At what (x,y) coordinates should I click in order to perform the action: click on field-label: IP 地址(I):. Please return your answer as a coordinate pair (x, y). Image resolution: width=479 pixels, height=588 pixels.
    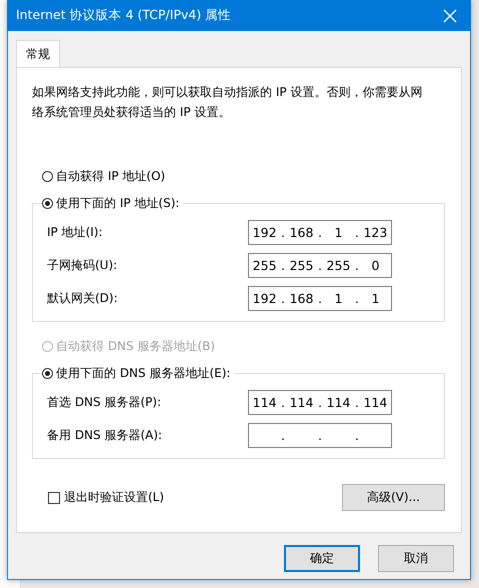
    Looking at the image, I should click on (75, 232).